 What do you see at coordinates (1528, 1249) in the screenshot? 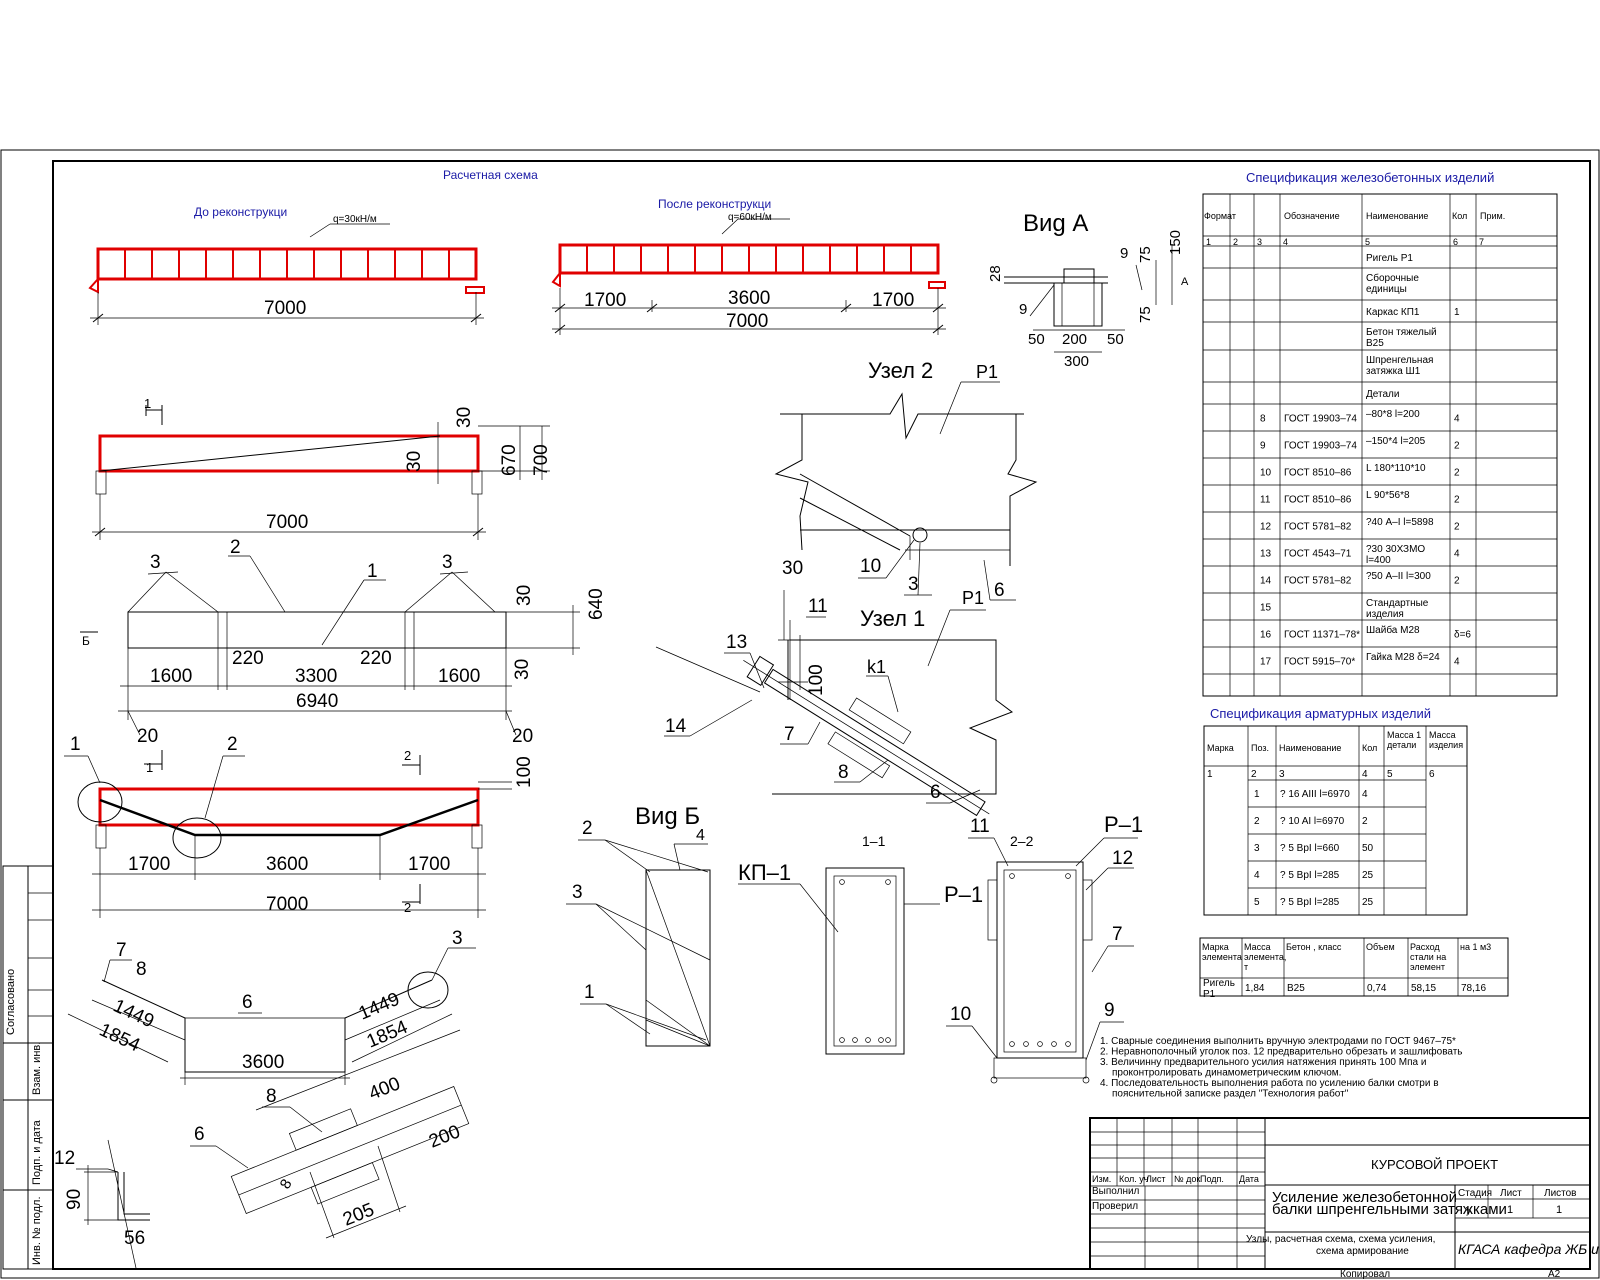
I see `tb-org: КГАСА кафедра ЖБ и` at bounding box center [1528, 1249].